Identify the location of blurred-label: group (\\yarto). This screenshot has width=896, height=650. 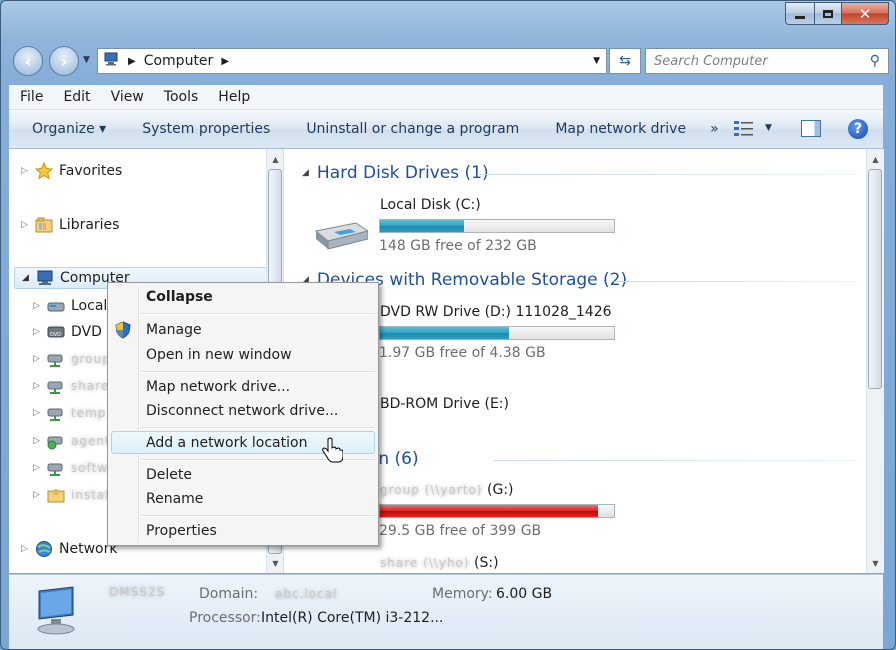
(431, 490).